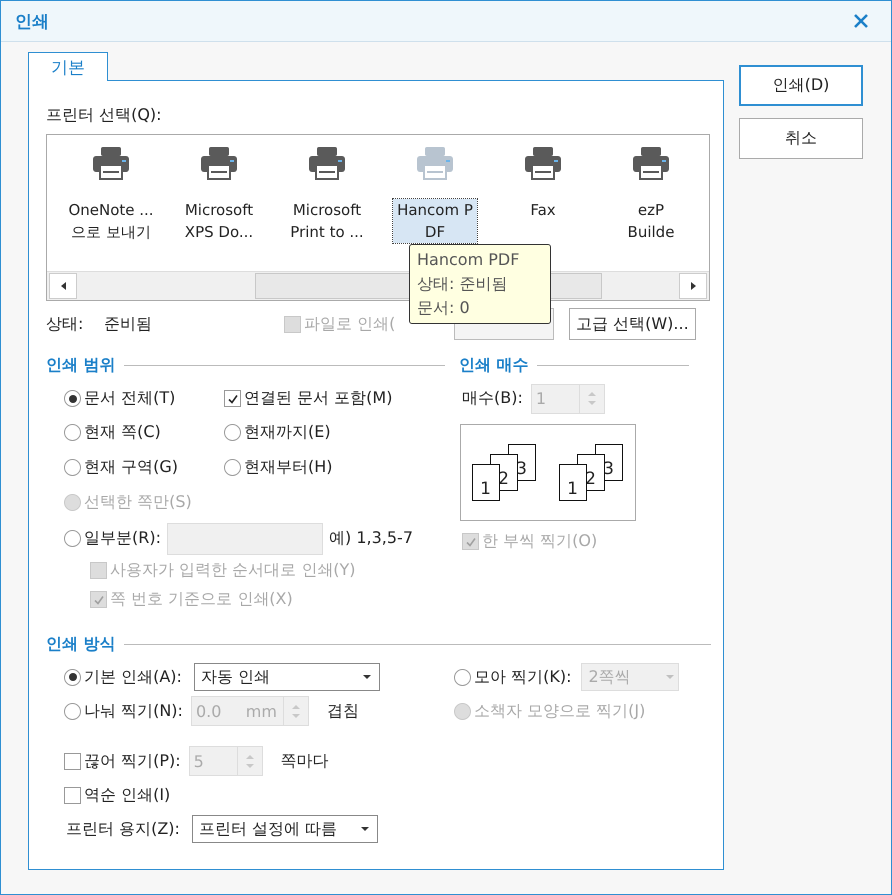  Describe the element at coordinates (304, 761) in the screenshot. I see `unit-label: 쪽마다` at that location.